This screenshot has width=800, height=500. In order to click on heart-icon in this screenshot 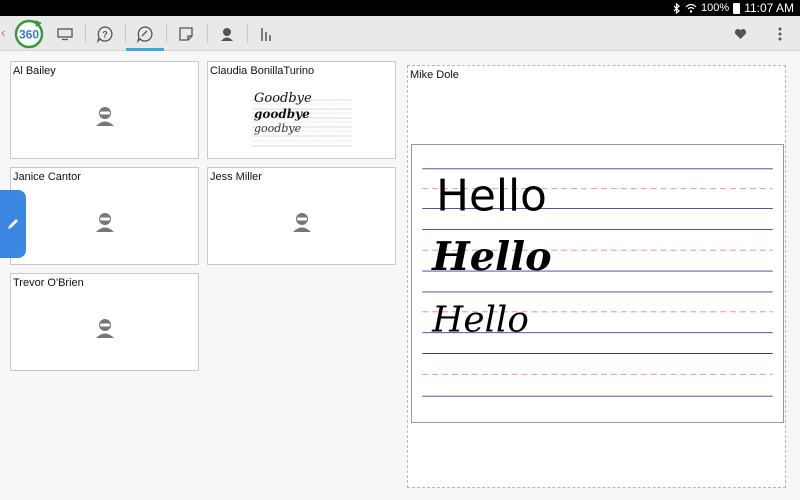, I will do `click(740, 33)`.